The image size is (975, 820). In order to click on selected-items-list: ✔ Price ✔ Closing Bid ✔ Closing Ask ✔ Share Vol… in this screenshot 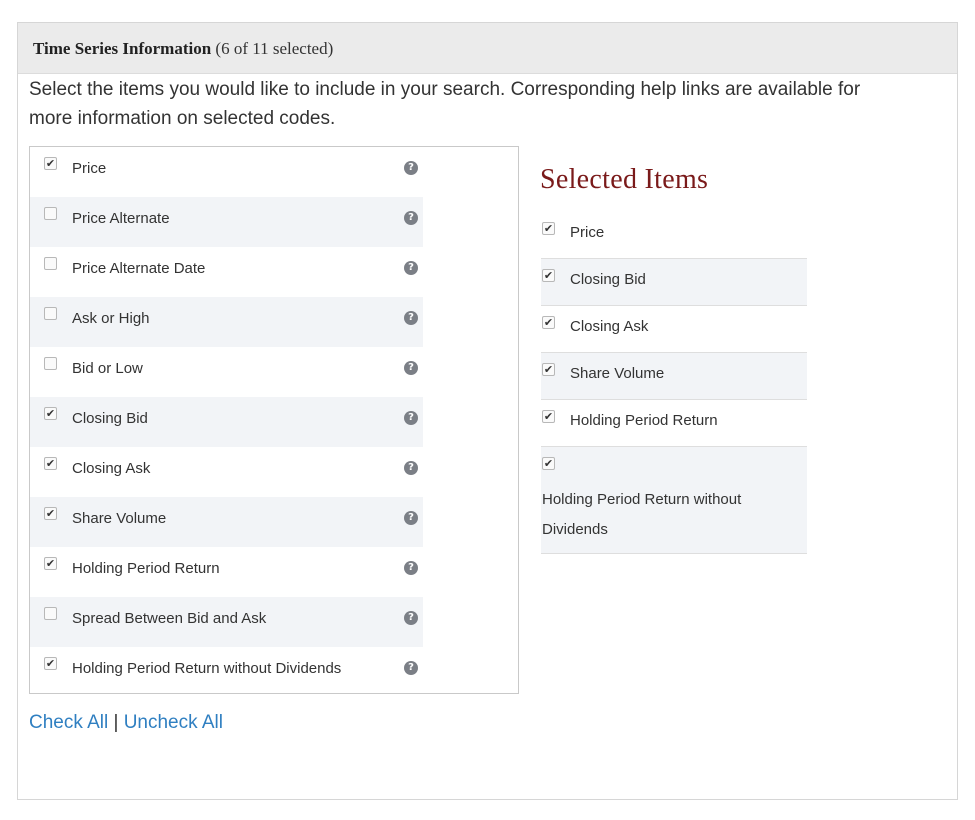, I will do `click(674, 383)`.